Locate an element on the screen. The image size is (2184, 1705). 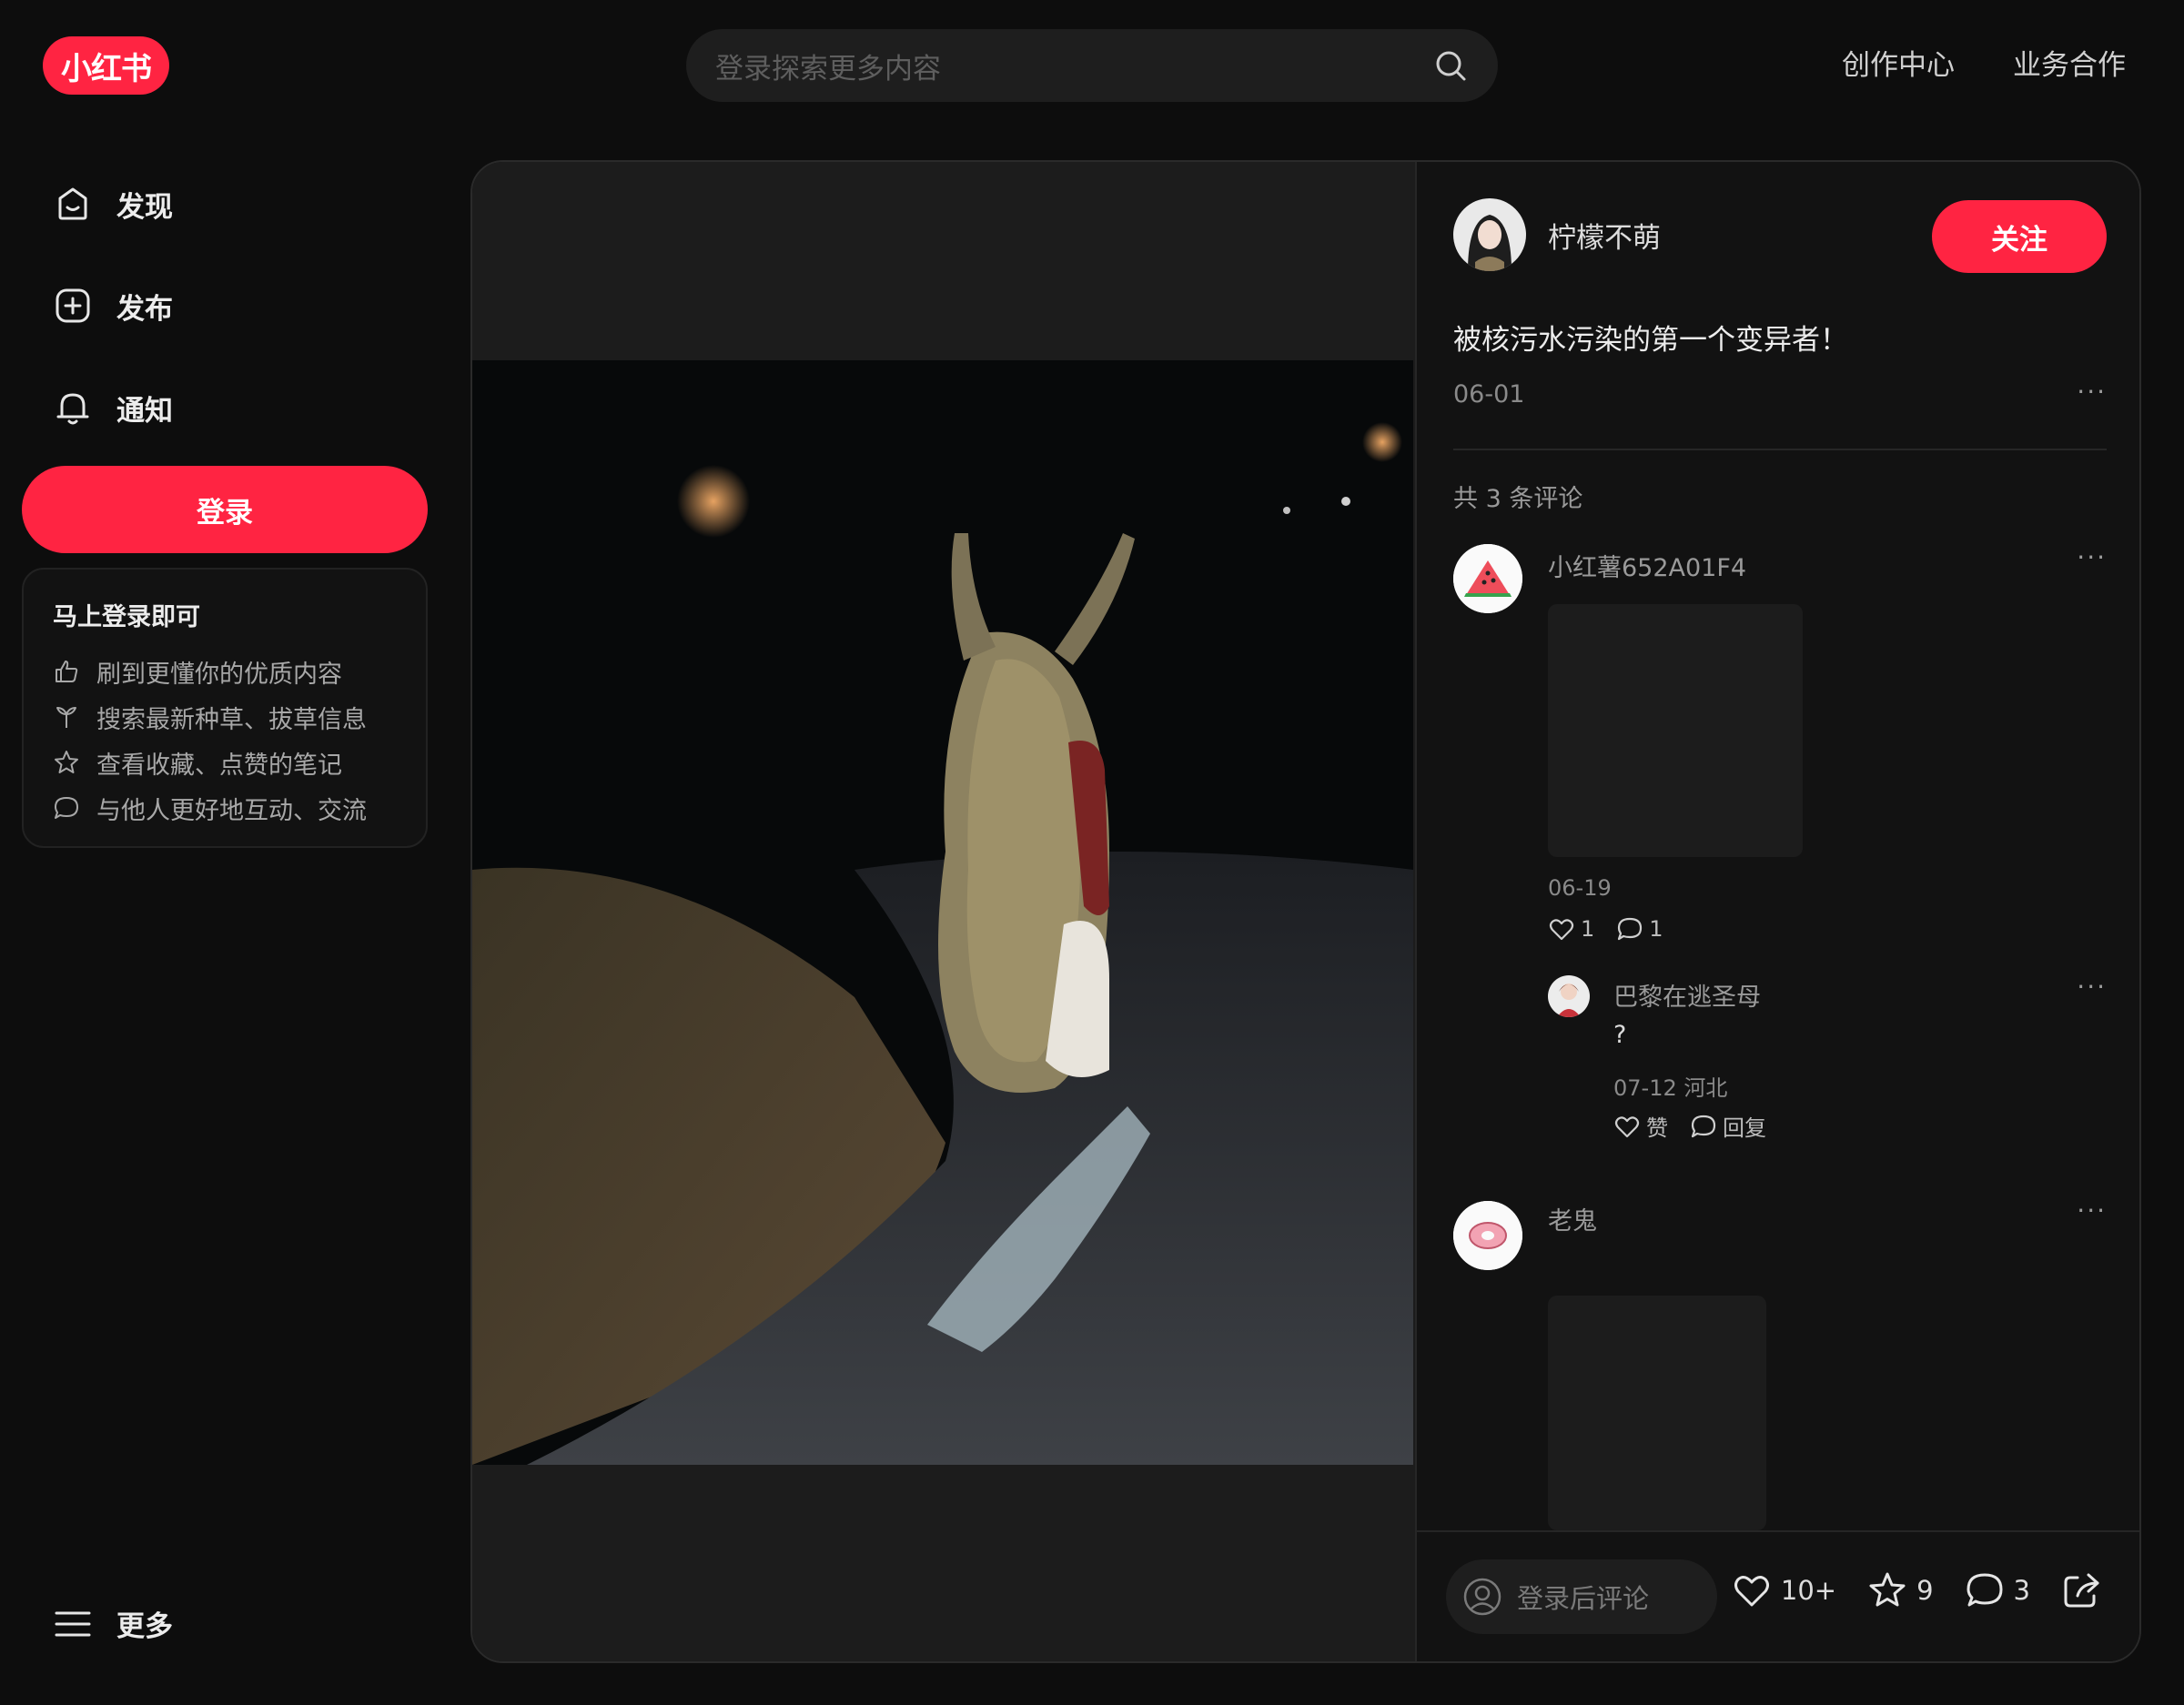
benefit-item: 搜索最新种草、拔草信息 is located at coordinates (225, 717).